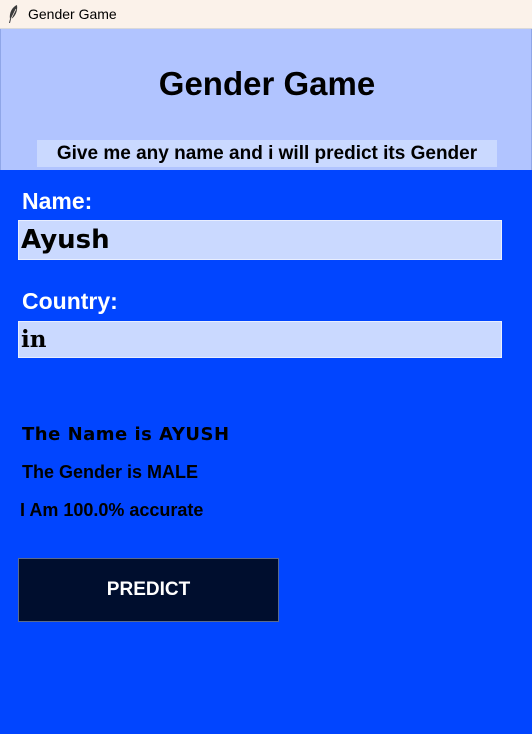 This screenshot has height=734, width=532. Describe the element at coordinates (267, 83) in the screenshot. I see `page-title: Gender Game` at that location.